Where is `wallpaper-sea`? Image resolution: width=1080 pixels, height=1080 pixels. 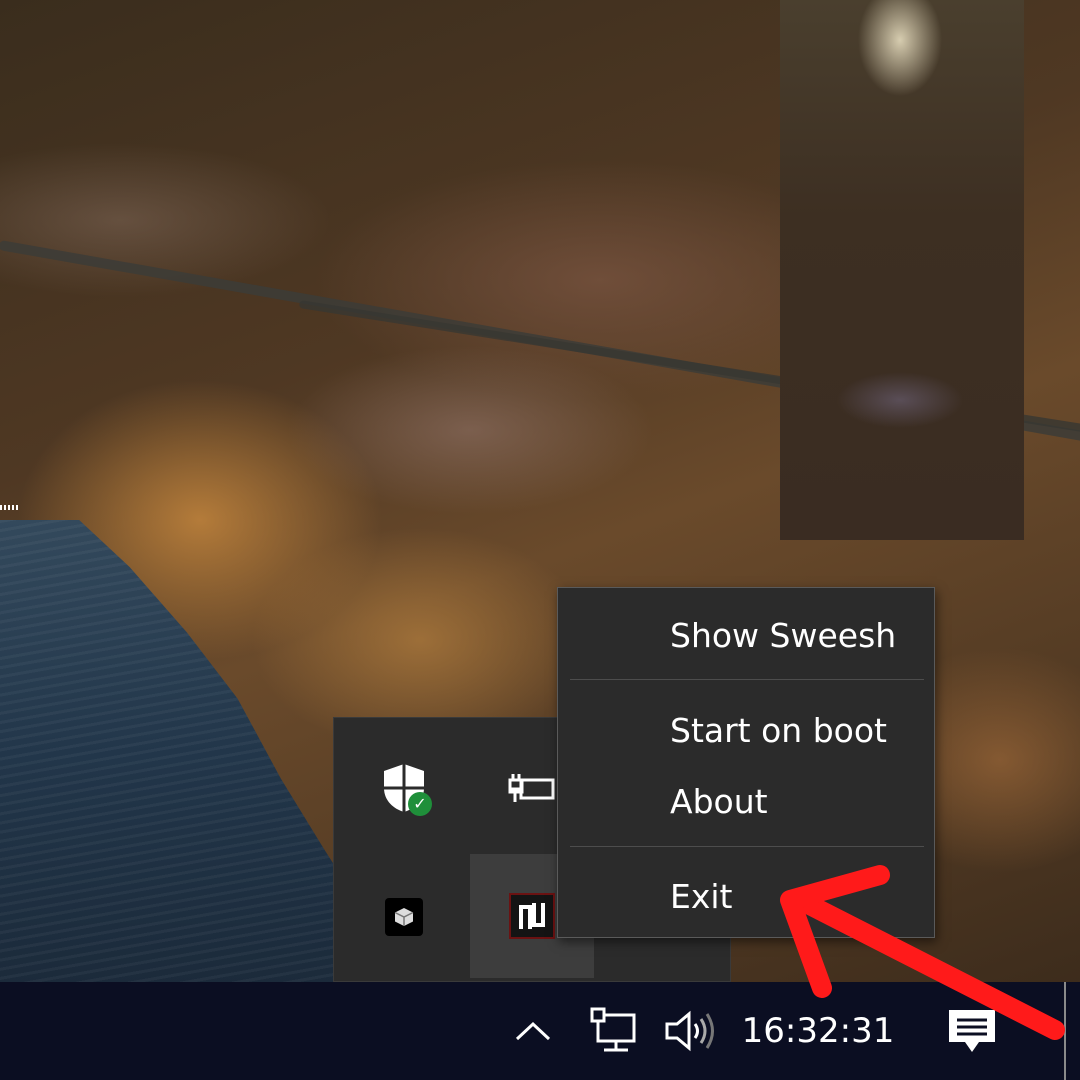
wallpaper-sea is located at coordinates (180, 751).